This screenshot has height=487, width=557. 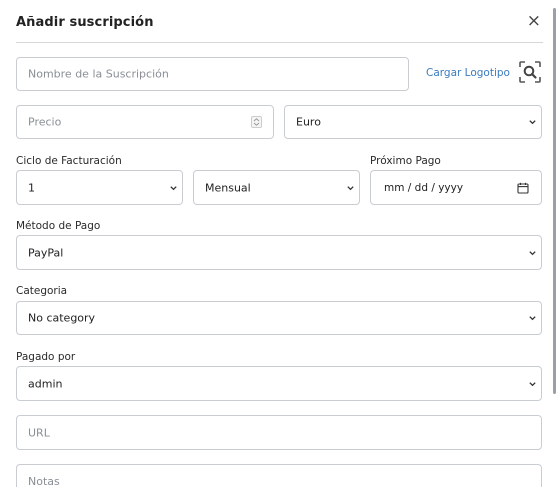 I want to click on subscription-name-input: Nombre de la Suscripción, so click(x=212, y=74).